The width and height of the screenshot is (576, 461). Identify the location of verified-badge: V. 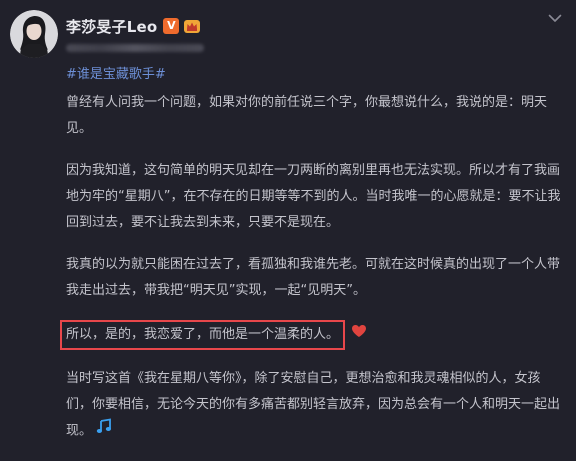
(171, 26).